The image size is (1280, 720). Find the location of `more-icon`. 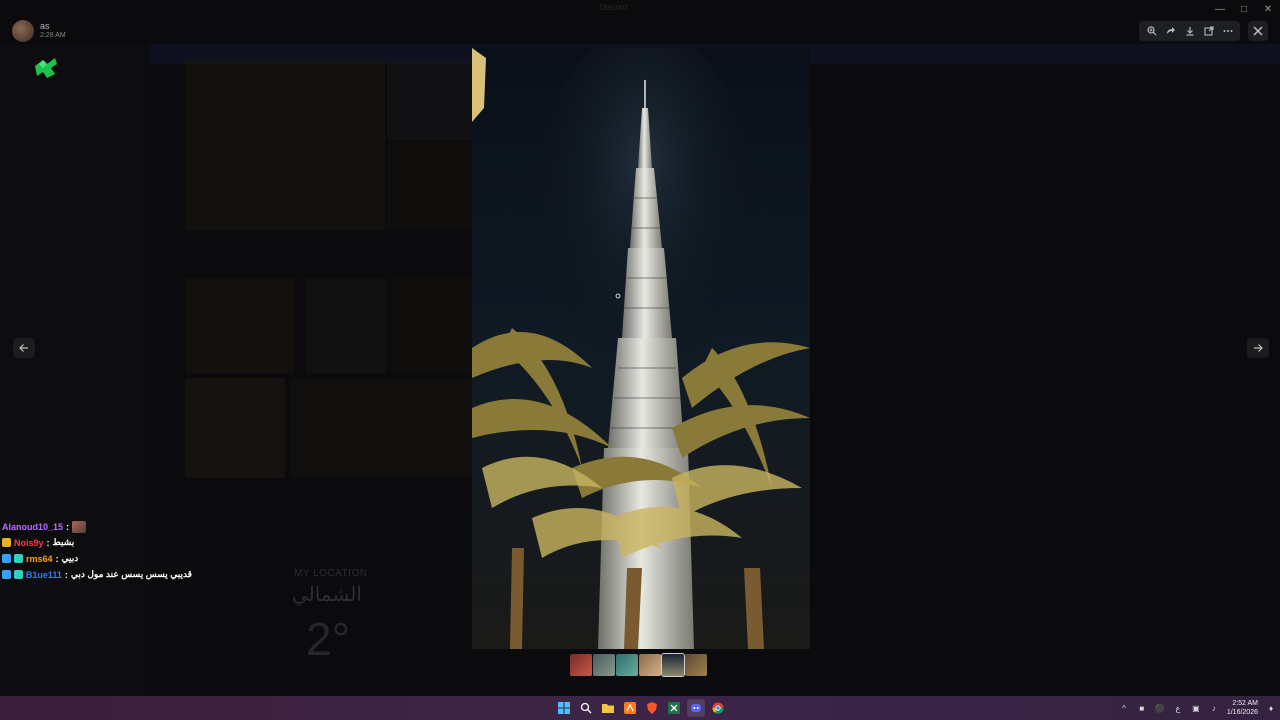

more-icon is located at coordinates (1228, 31).